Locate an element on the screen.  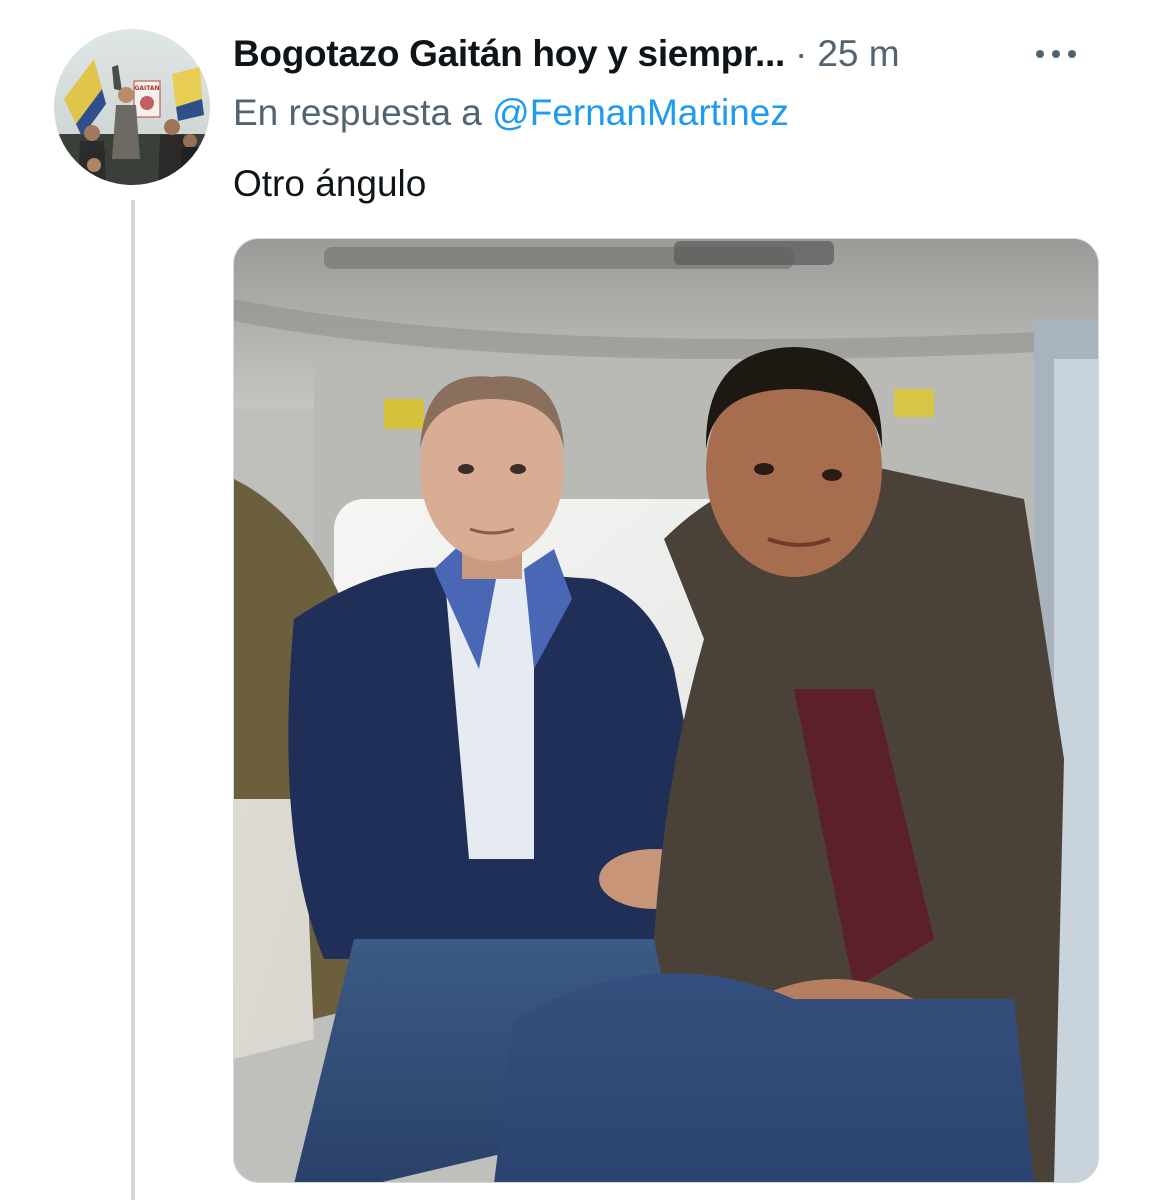
ellipsis-horizontal-icon is located at coordinates (1056, 54).